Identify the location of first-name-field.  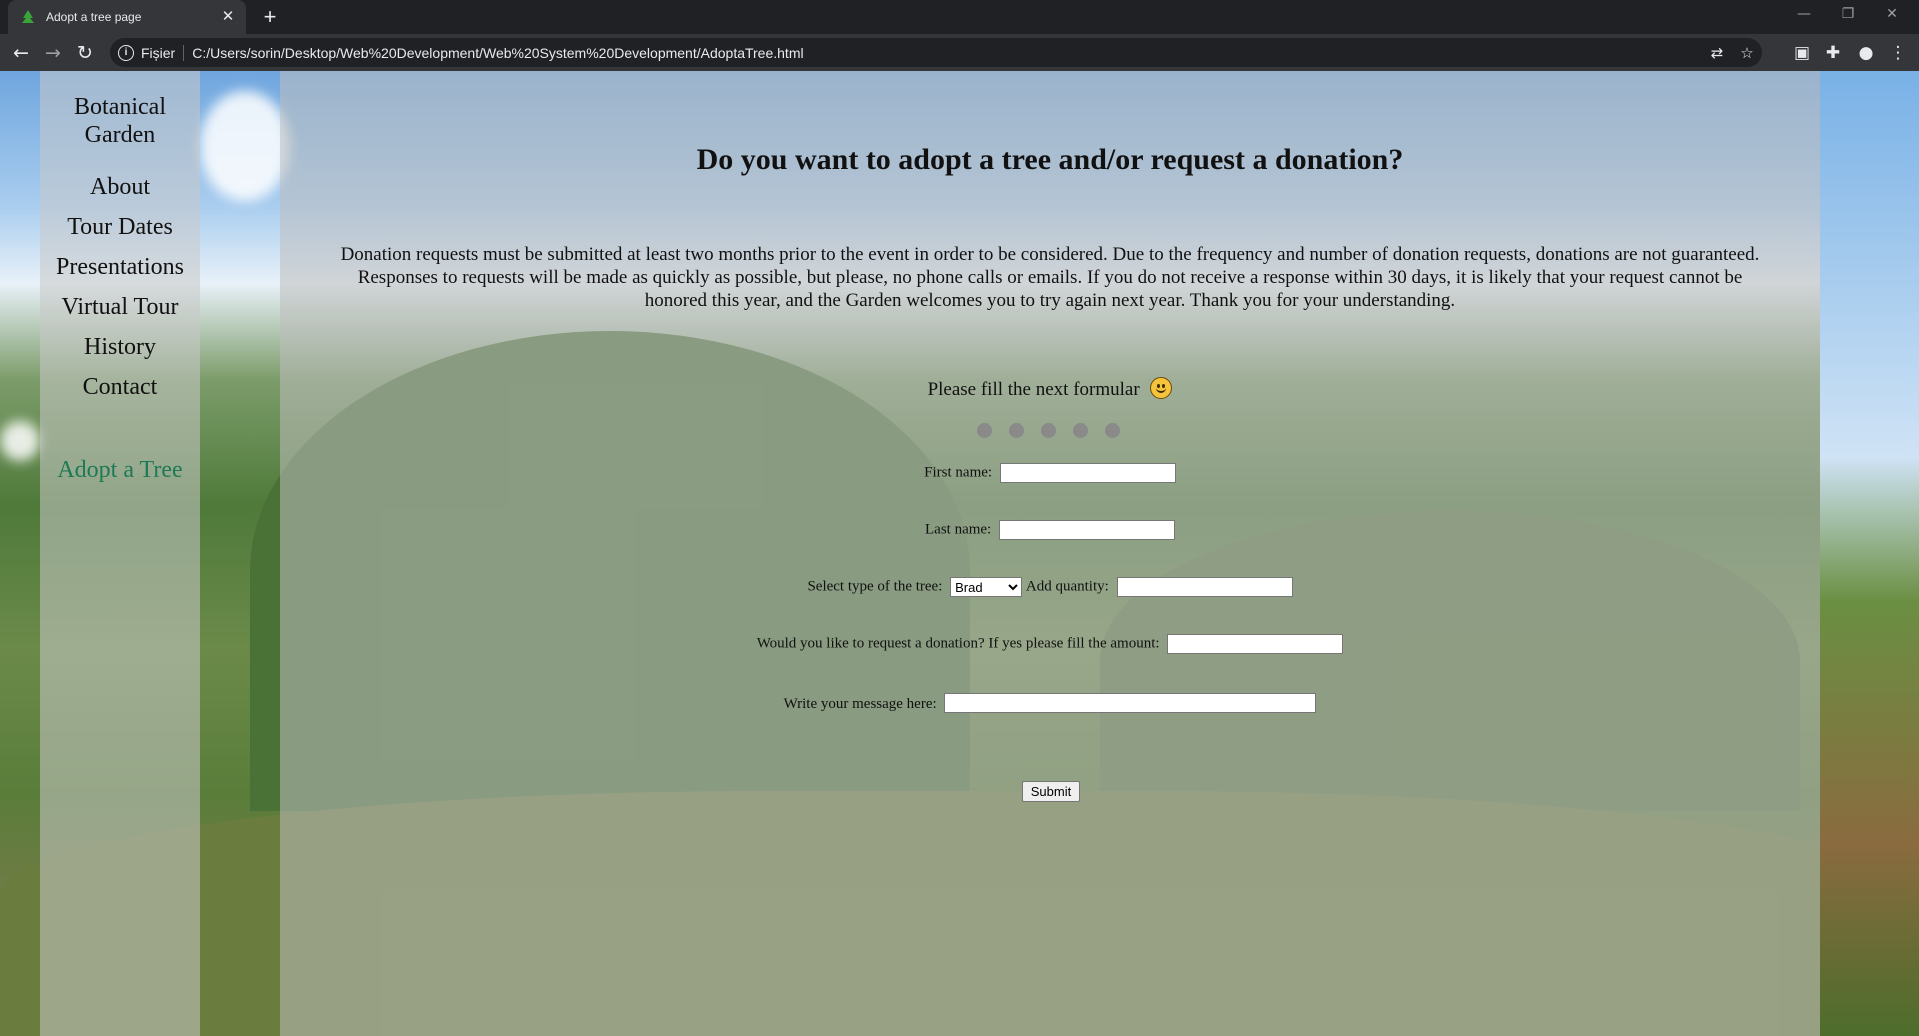
(1087, 473).